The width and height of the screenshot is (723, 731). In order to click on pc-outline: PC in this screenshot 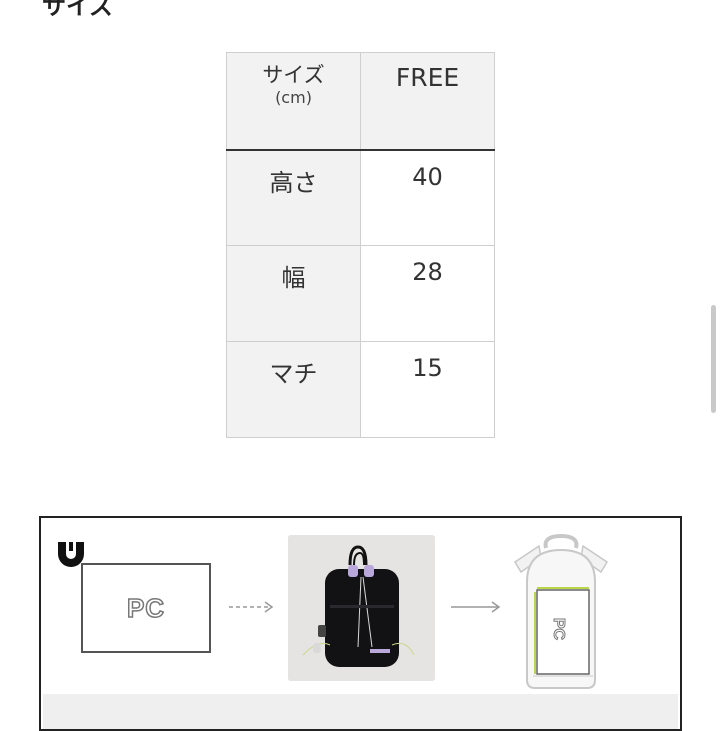, I will do `click(146, 608)`.